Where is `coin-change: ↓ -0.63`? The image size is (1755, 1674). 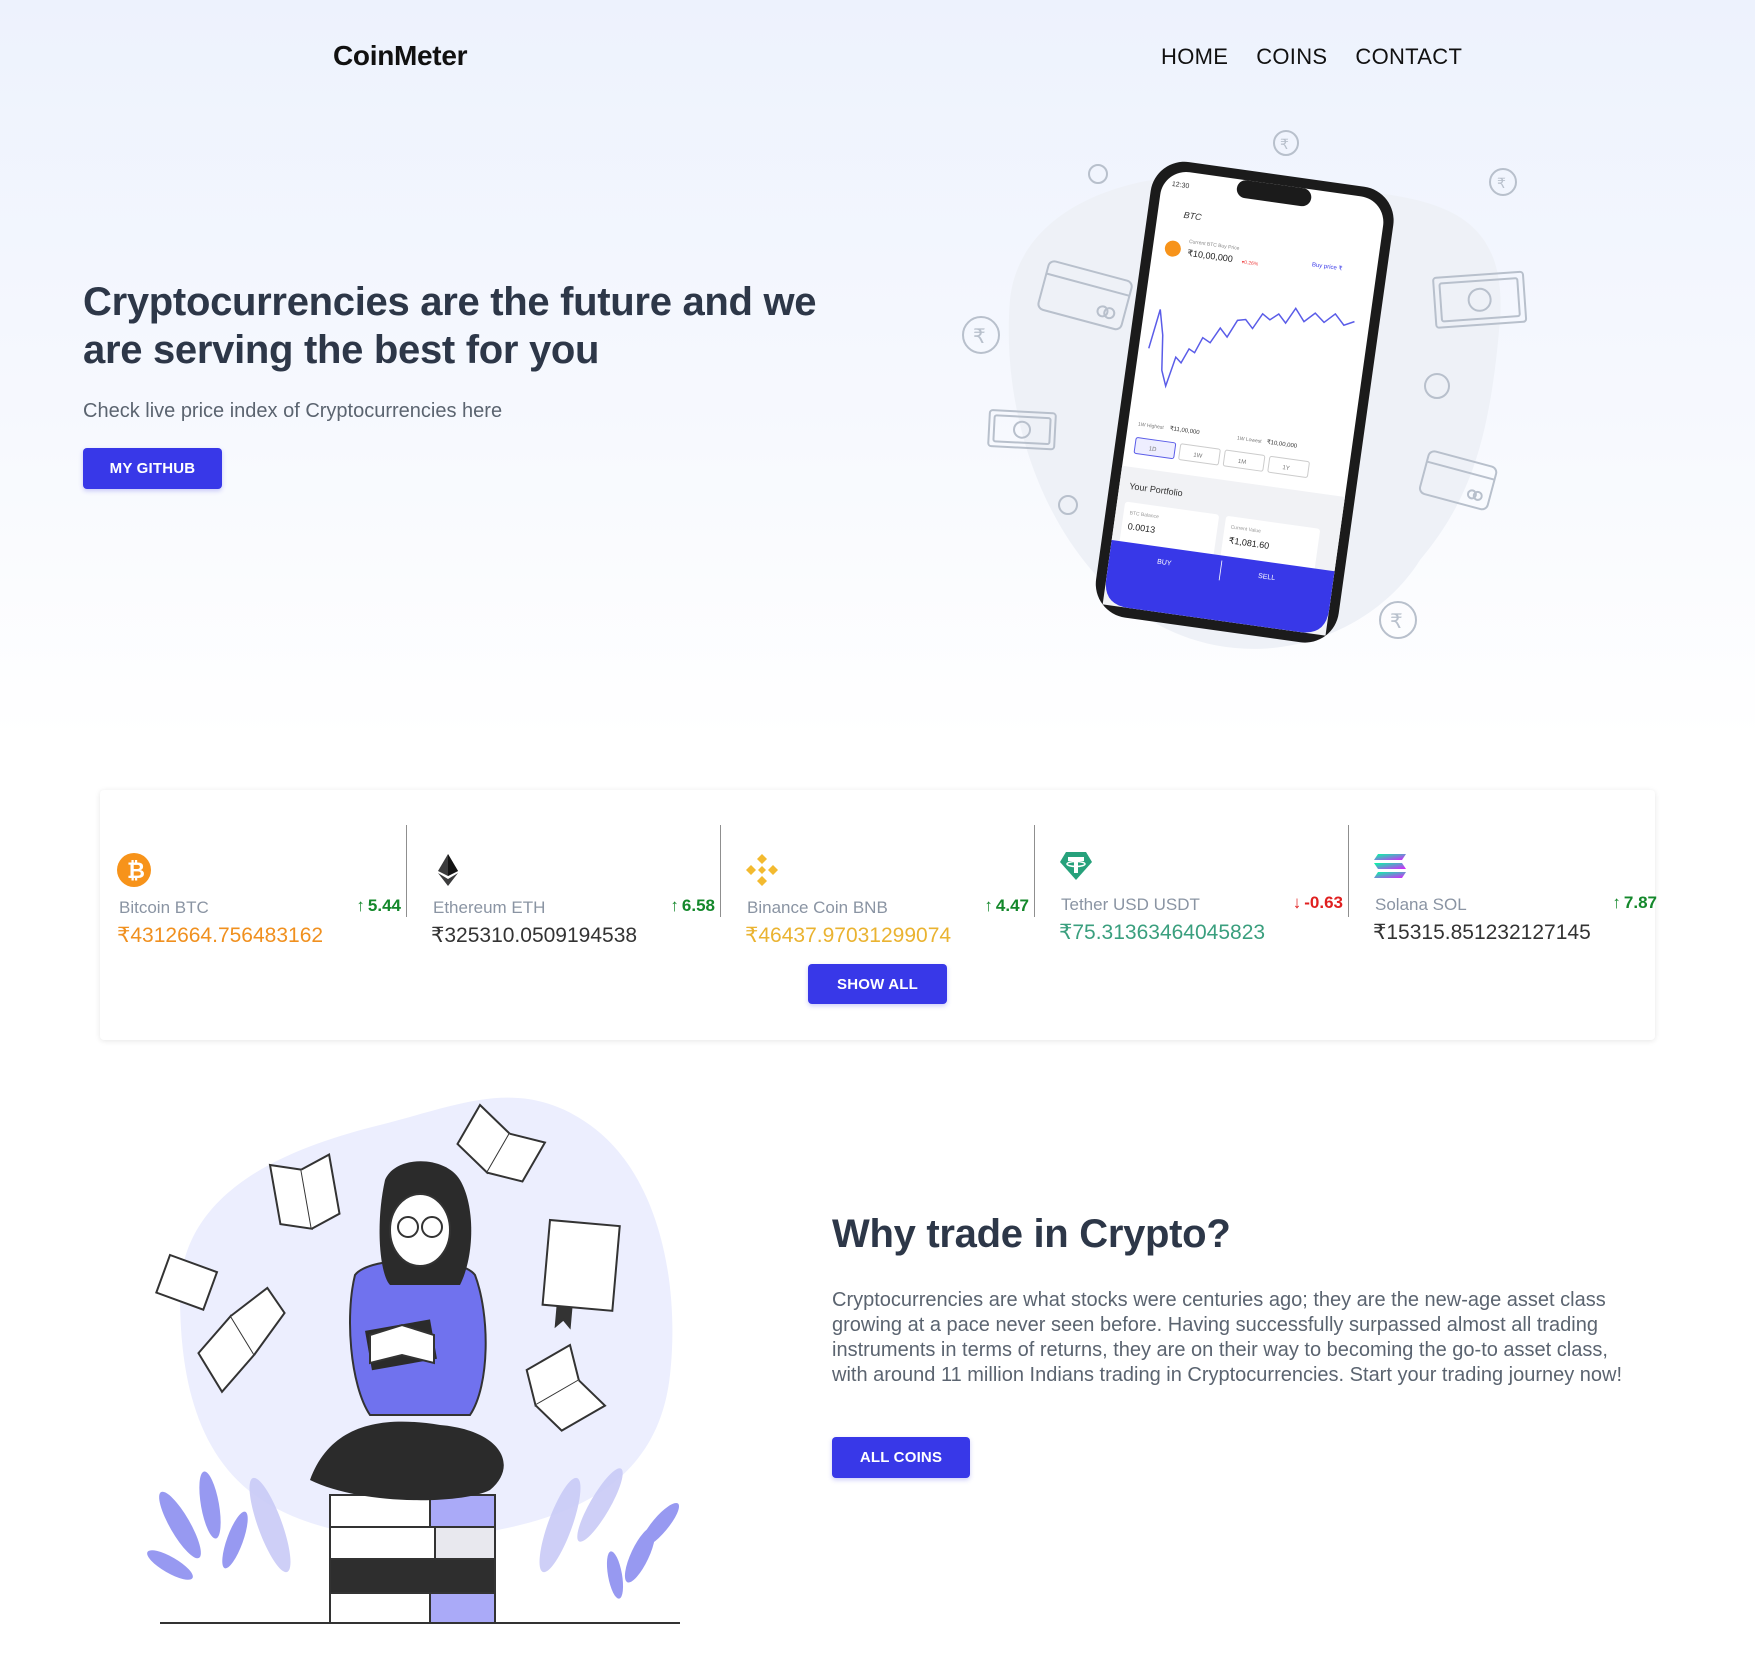
coin-change: ↓ -0.63 is located at coordinates (1317, 902).